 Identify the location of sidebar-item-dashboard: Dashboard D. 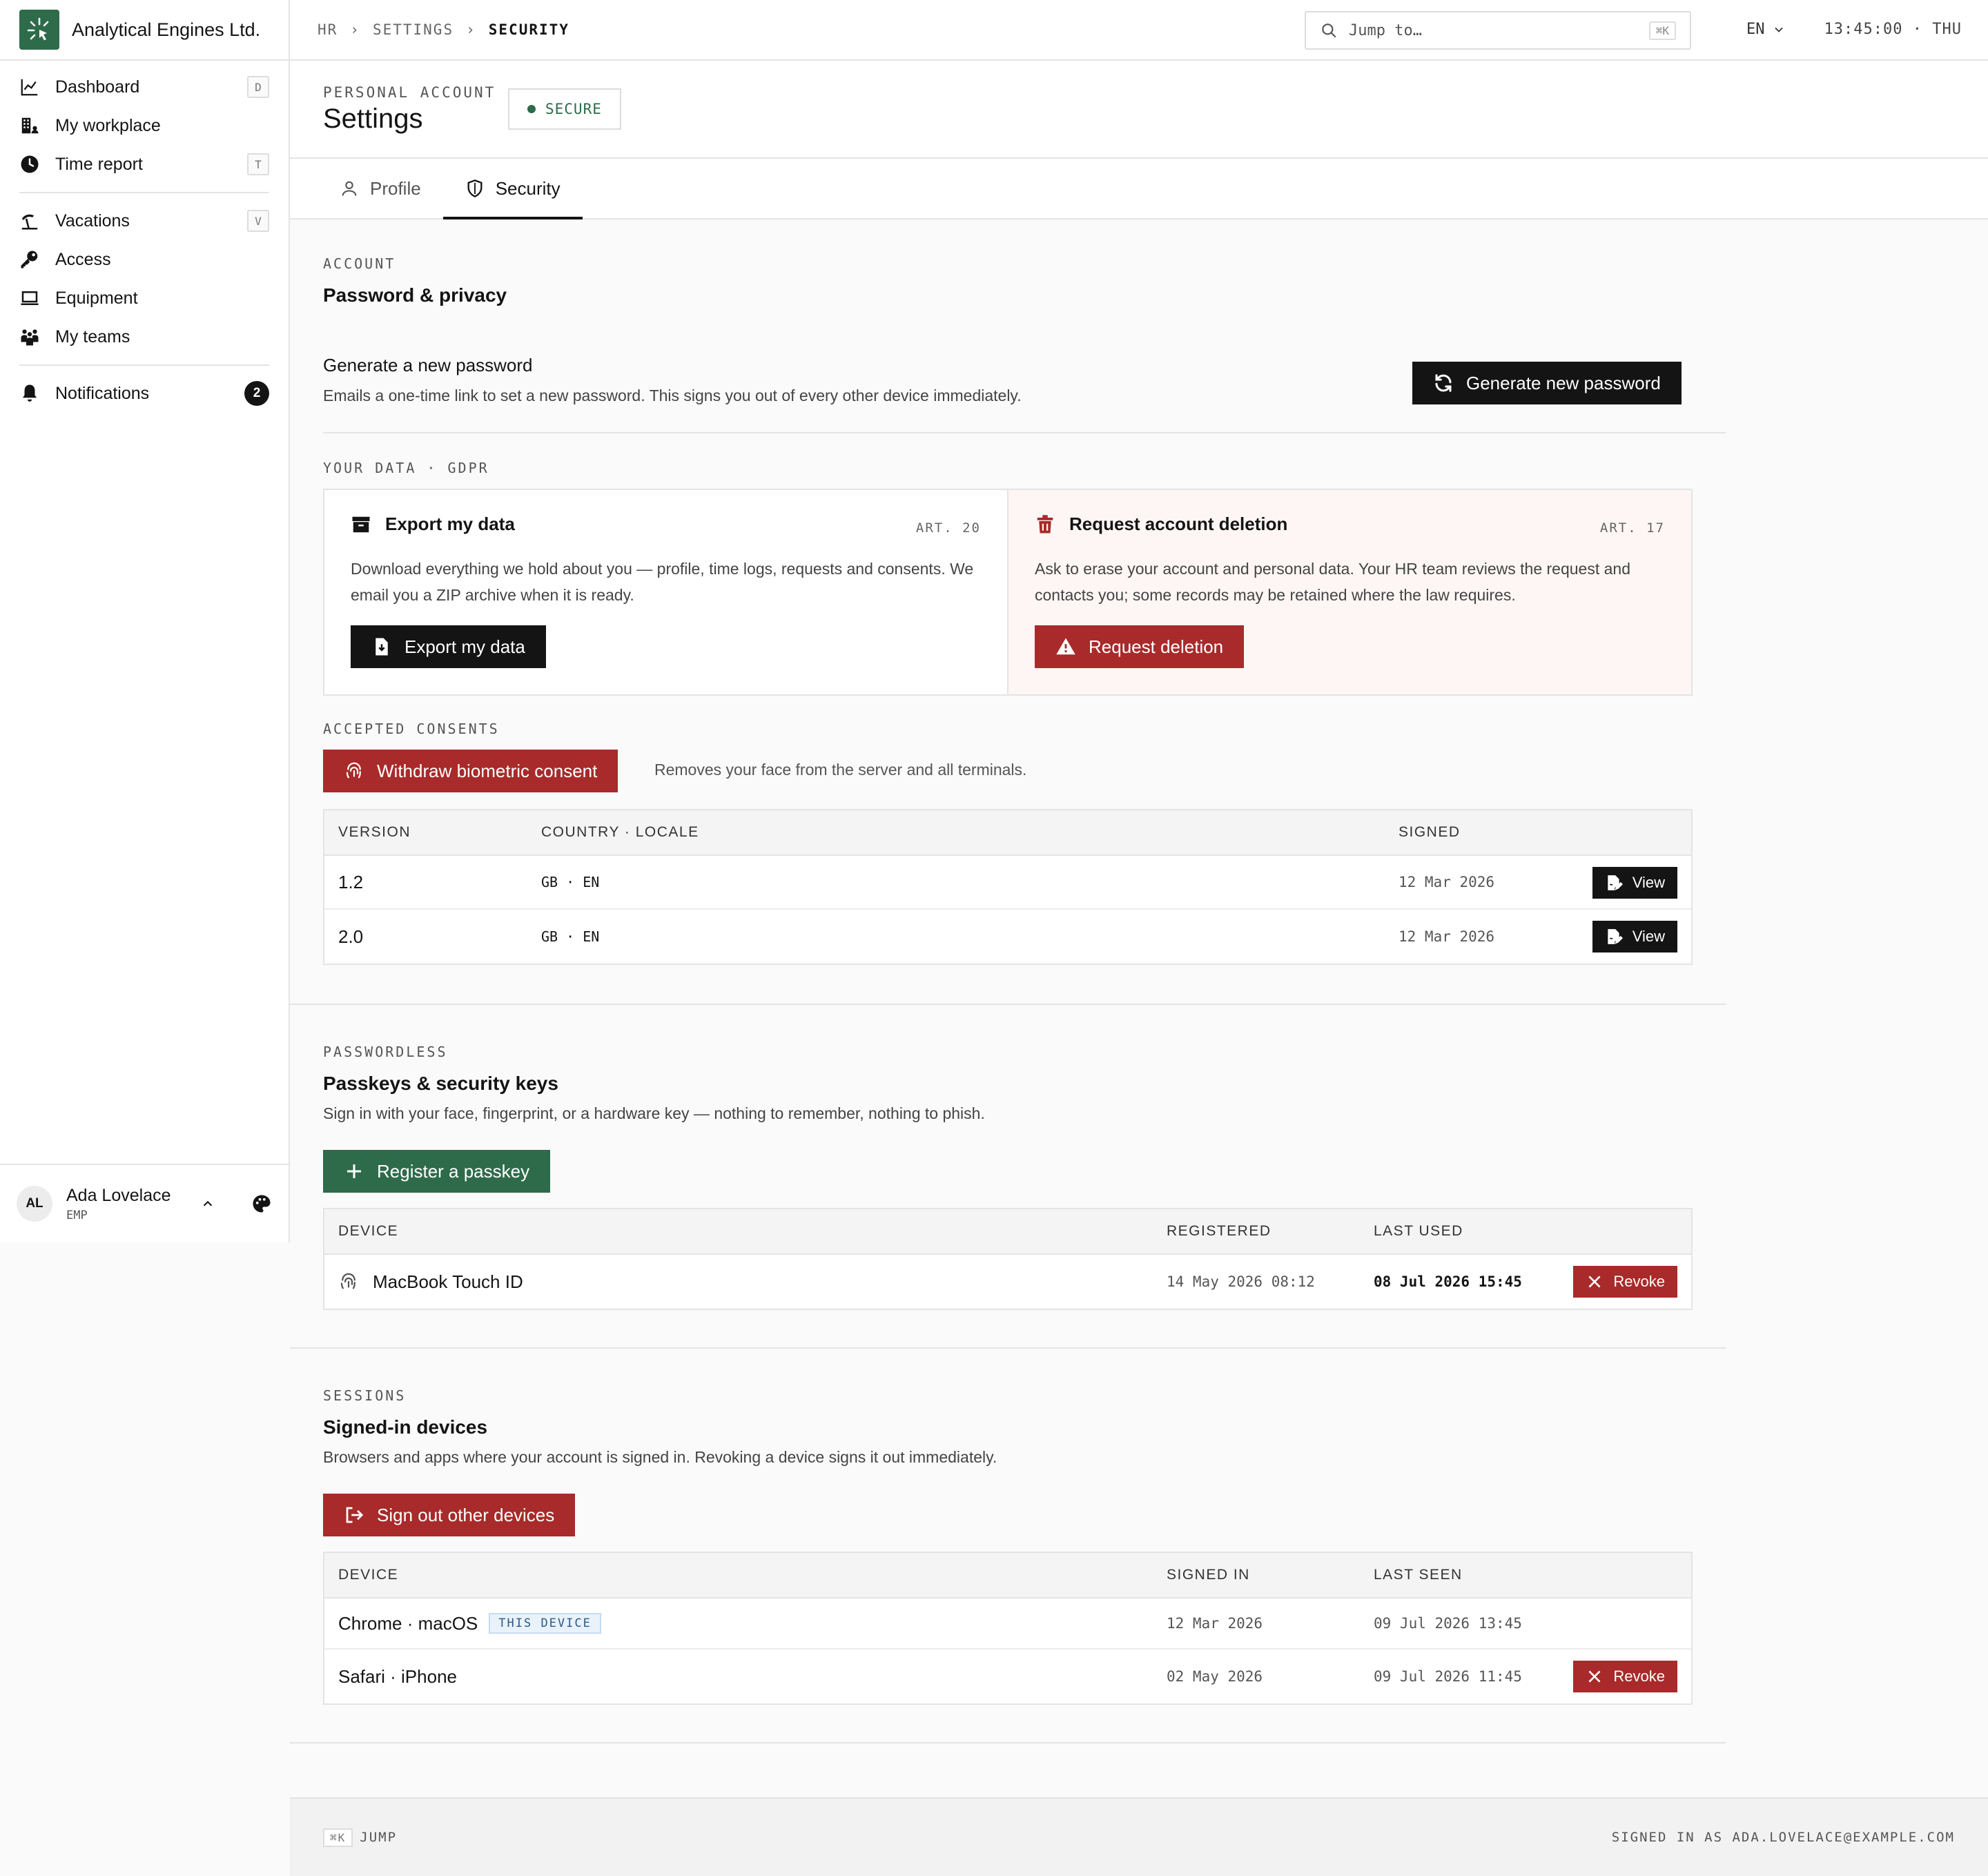
(144, 87).